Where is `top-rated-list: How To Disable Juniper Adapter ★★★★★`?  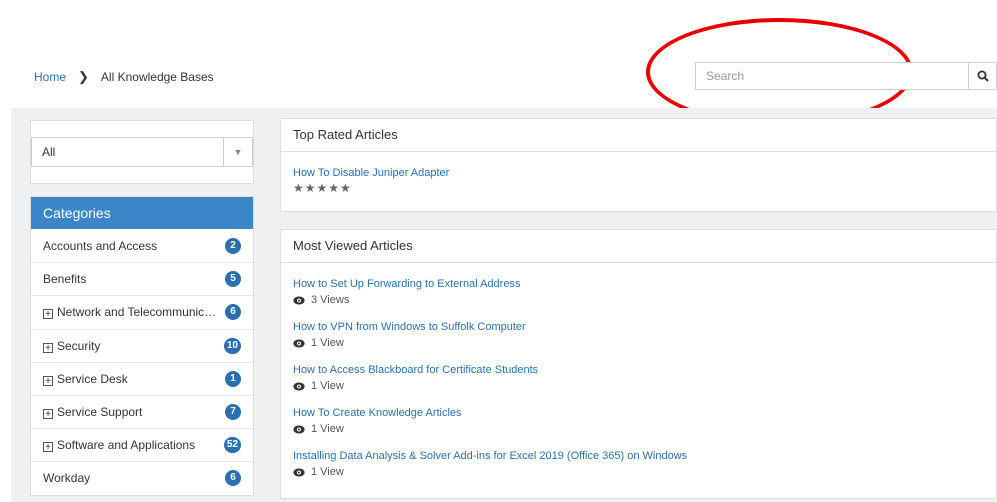
top-rated-list: How To Disable Juniper Adapter ★★★★★ is located at coordinates (638, 173).